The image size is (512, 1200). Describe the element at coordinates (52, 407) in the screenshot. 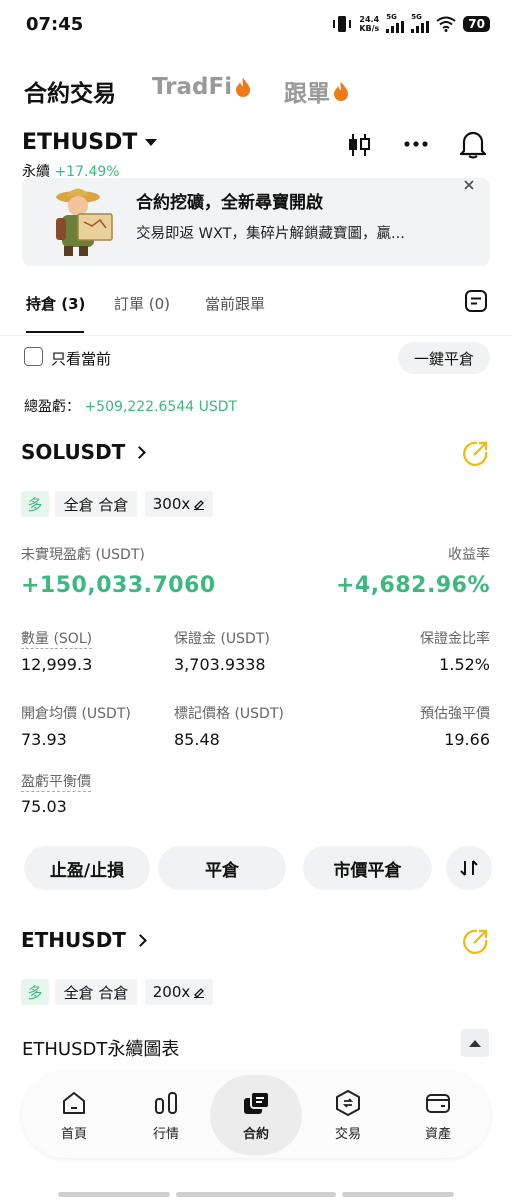

I see `total-pnl-label: 總盈虧：` at that location.